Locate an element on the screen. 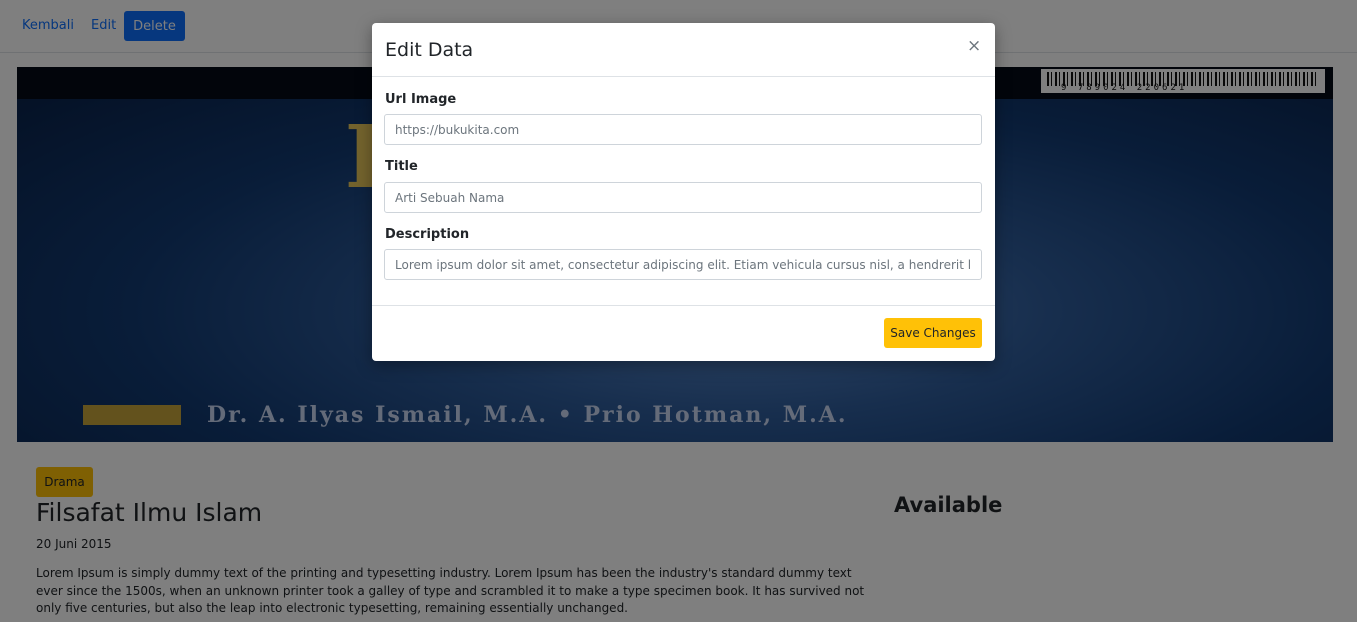 The height and width of the screenshot is (622, 1357). save-changes-button: Save Changes is located at coordinates (933, 333).